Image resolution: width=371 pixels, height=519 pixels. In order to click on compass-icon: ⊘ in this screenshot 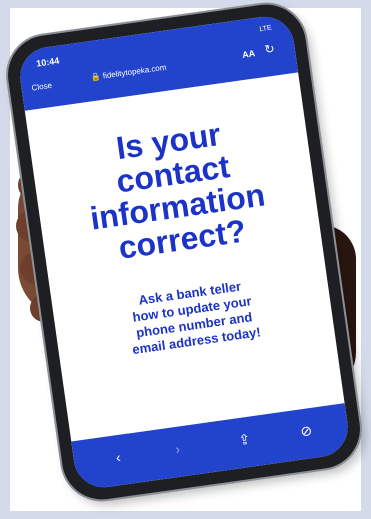, I will do `click(306, 431)`.